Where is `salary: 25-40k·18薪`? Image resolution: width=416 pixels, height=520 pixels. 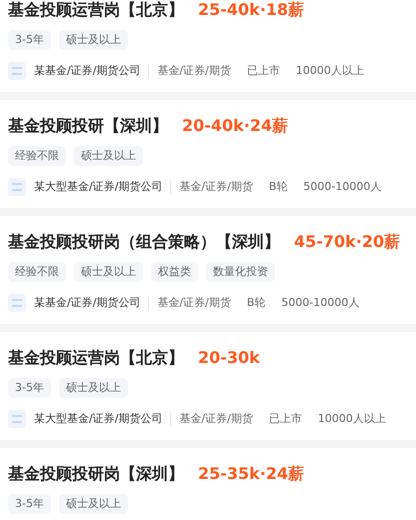
salary: 25-40k·18薪 is located at coordinates (251, 10).